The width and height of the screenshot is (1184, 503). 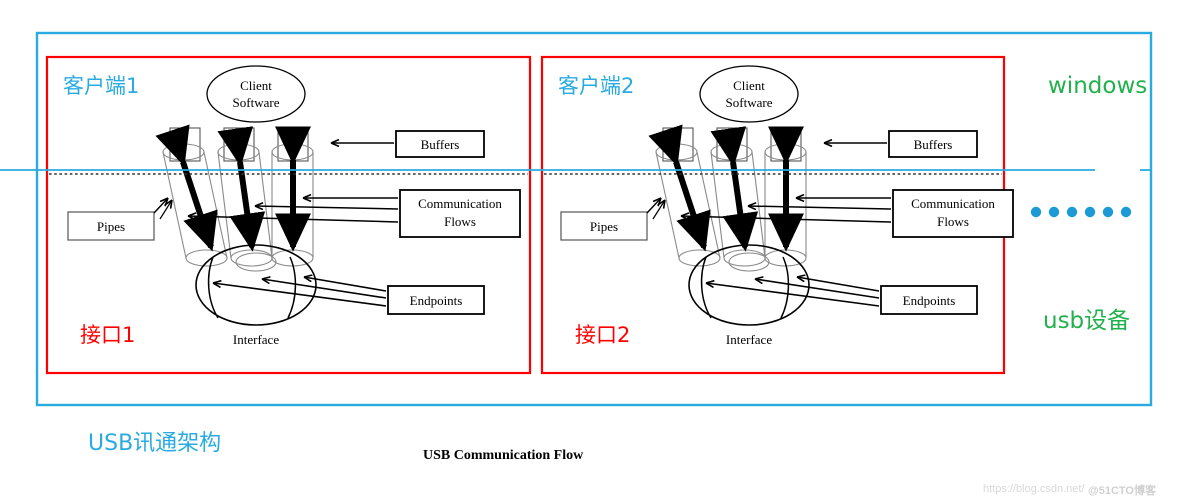 What do you see at coordinates (101, 86) in the screenshot?
I see `panel-1-client-label: 客户端1` at bounding box center [101, 86].